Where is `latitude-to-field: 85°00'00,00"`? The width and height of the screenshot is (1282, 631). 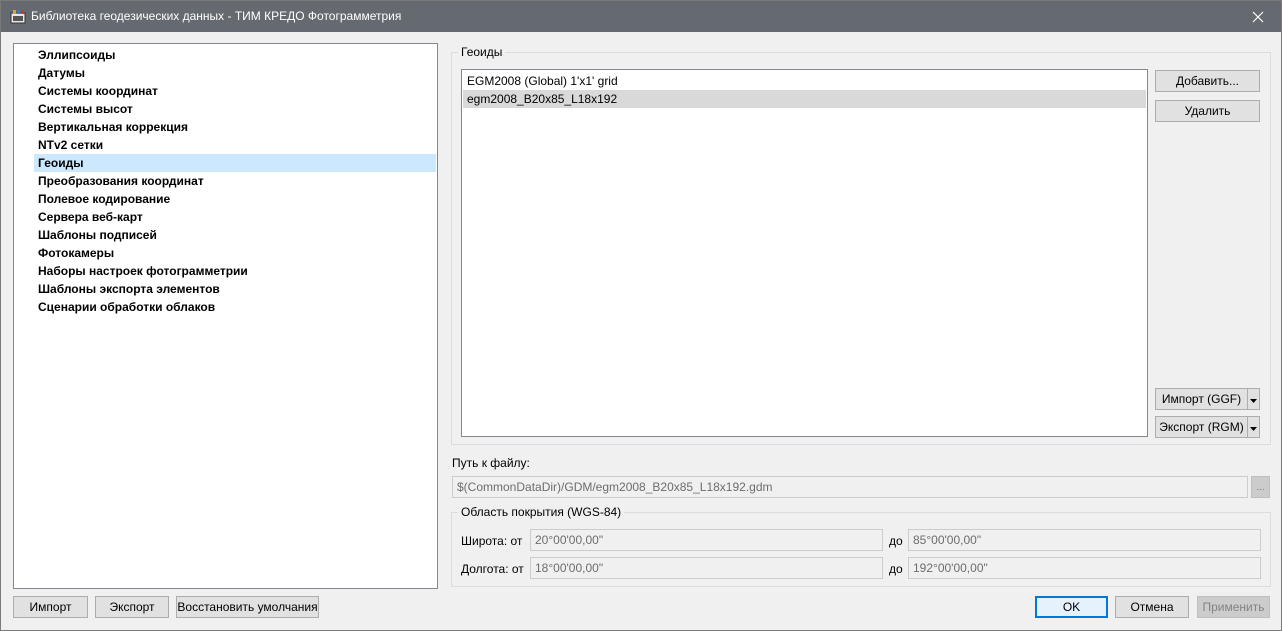 latitude-to-field: 85°00'00,00" is located at coordinates (1084, 540).